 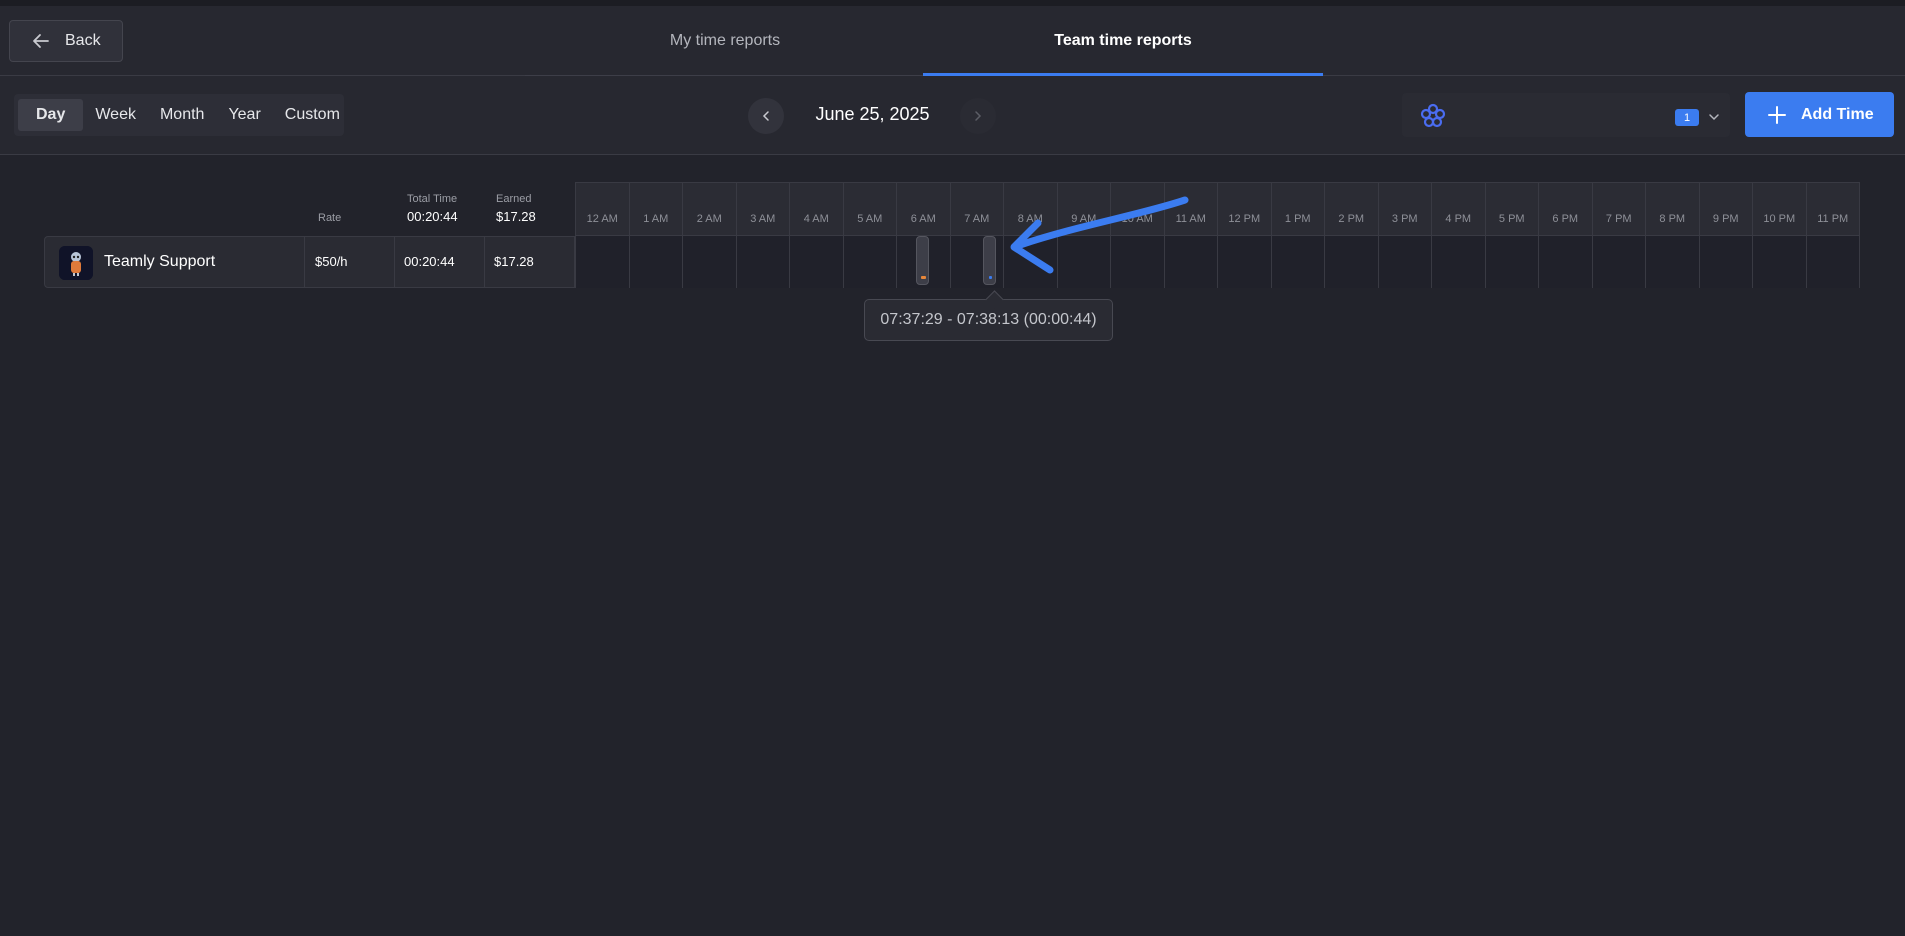 I want to click on hour-header: 2 PM, so click(x=1352, y=209).